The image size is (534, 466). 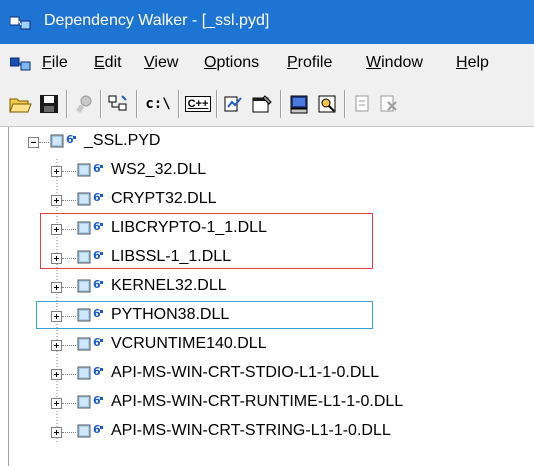 What do you see at coordinates (158, 104) in the screenshot?
I see `full-paths-button: c:\` at bounding box center [158, 104].